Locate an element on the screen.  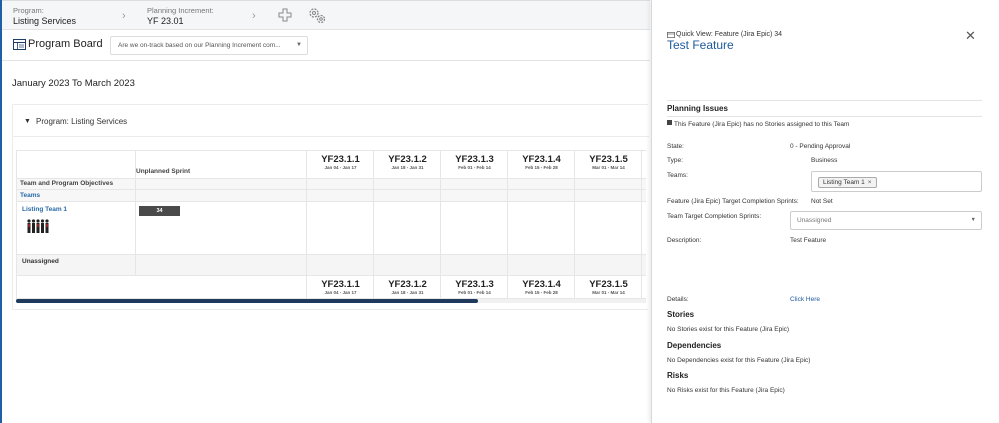
sprint-footer: YF23.1.3 Feb 01 - Feb 14 is located at coordinates (474, 287).